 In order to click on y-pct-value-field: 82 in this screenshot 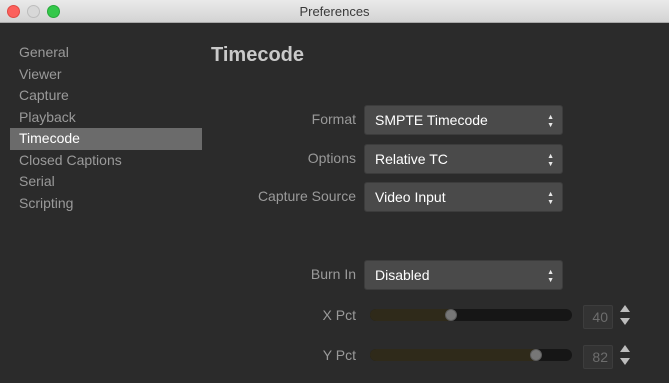, I will do `click(598, 357)`.